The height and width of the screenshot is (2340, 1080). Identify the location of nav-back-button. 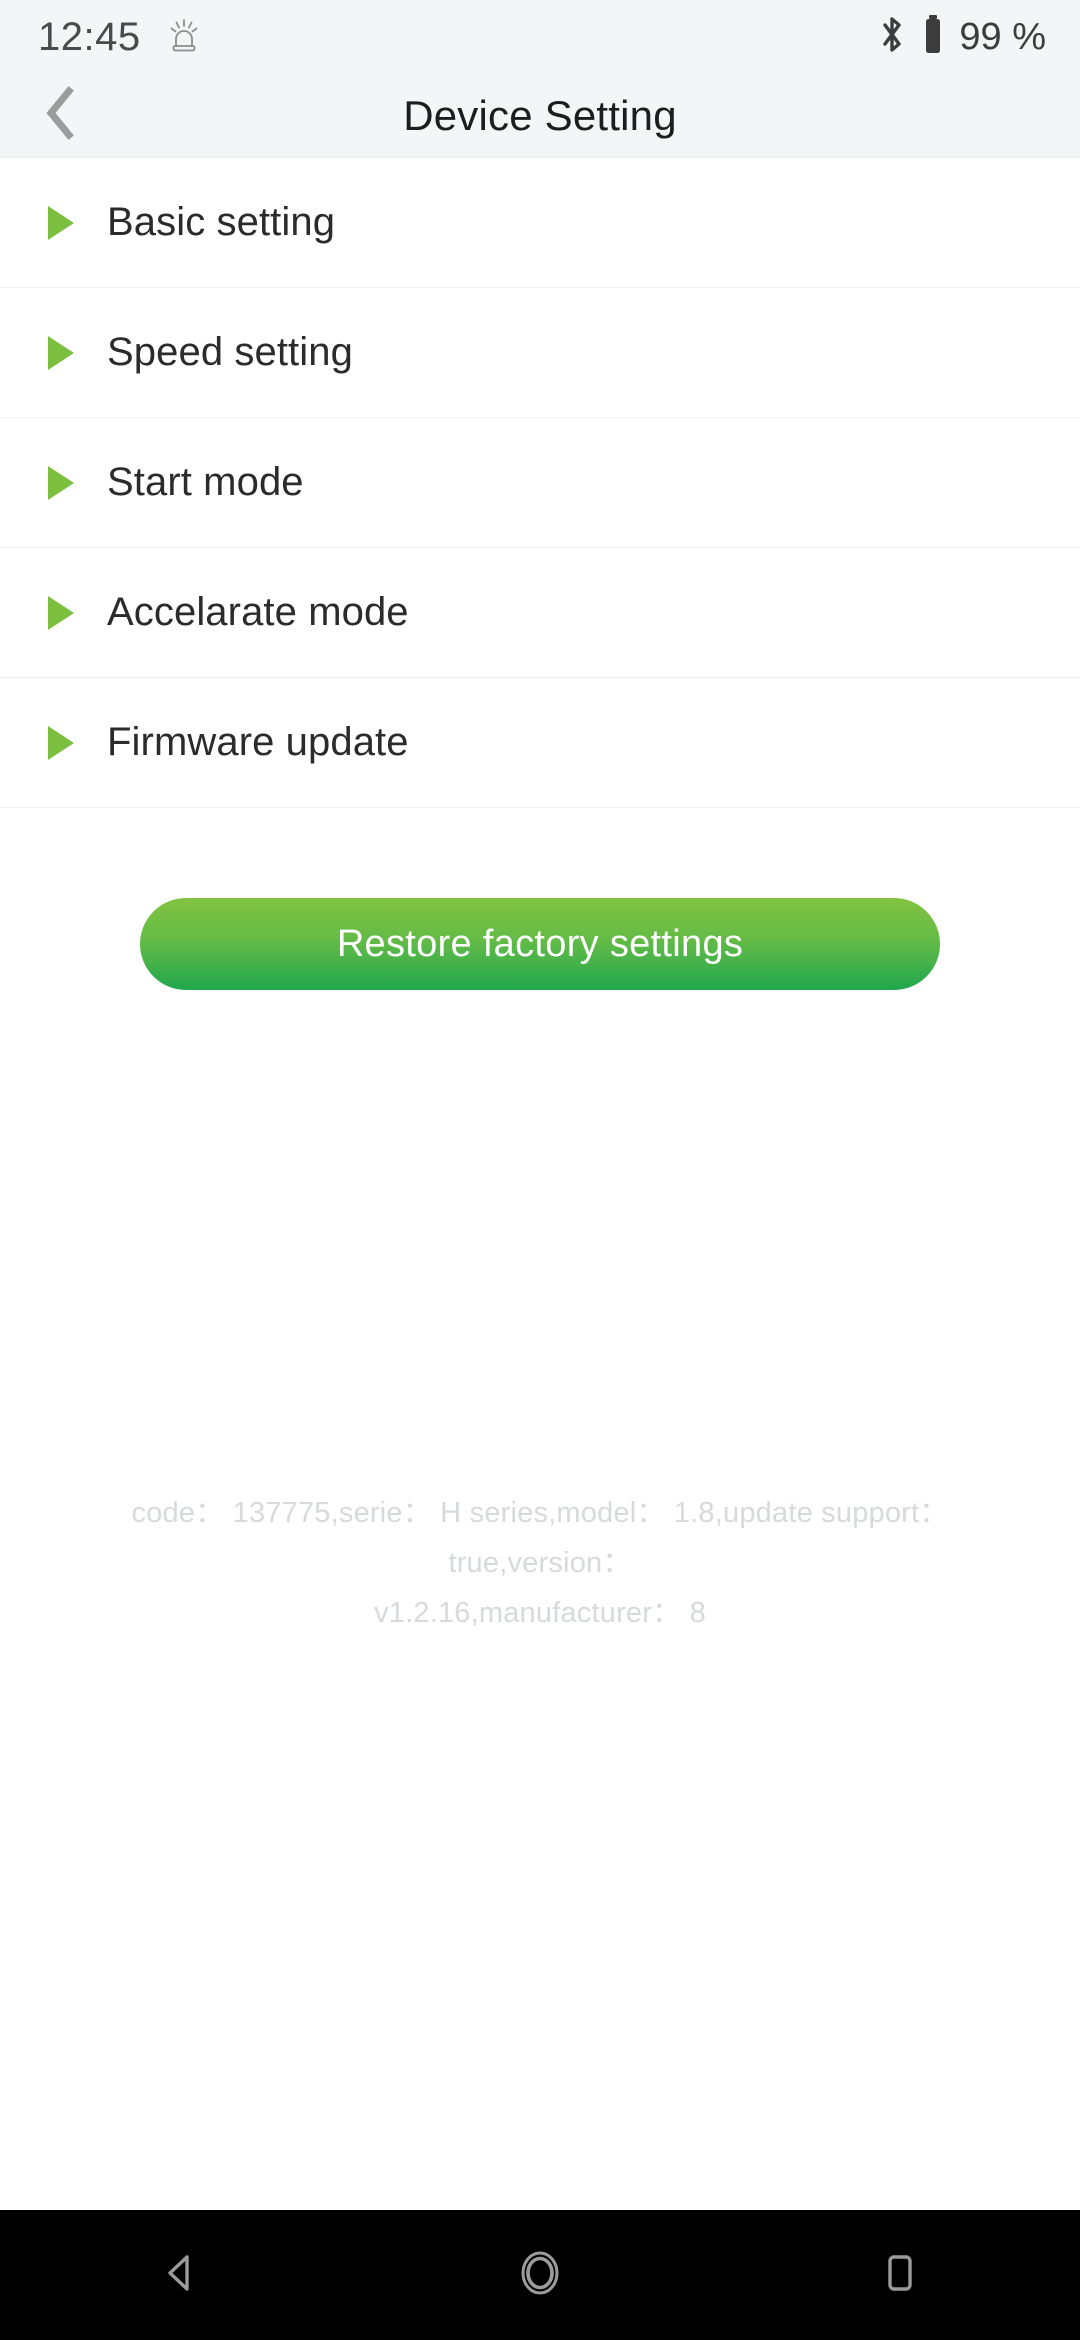
(180, 2275).